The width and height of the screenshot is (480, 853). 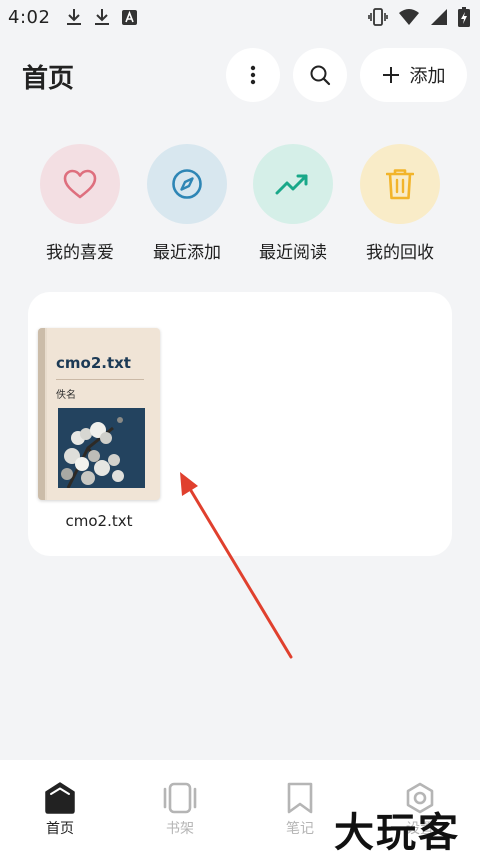 What do you see at coordinates (427, 76) in the screenshot?
I see `add-button-label: 添加` at bounding box center [427, 76].